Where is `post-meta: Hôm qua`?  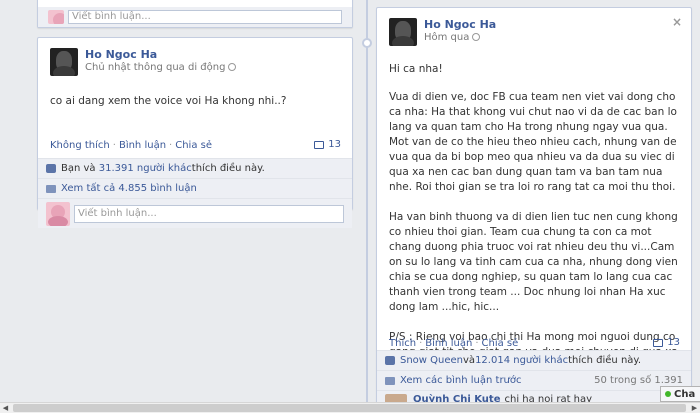 post-meta: Hôm qua is located at coordinates (460, 38).